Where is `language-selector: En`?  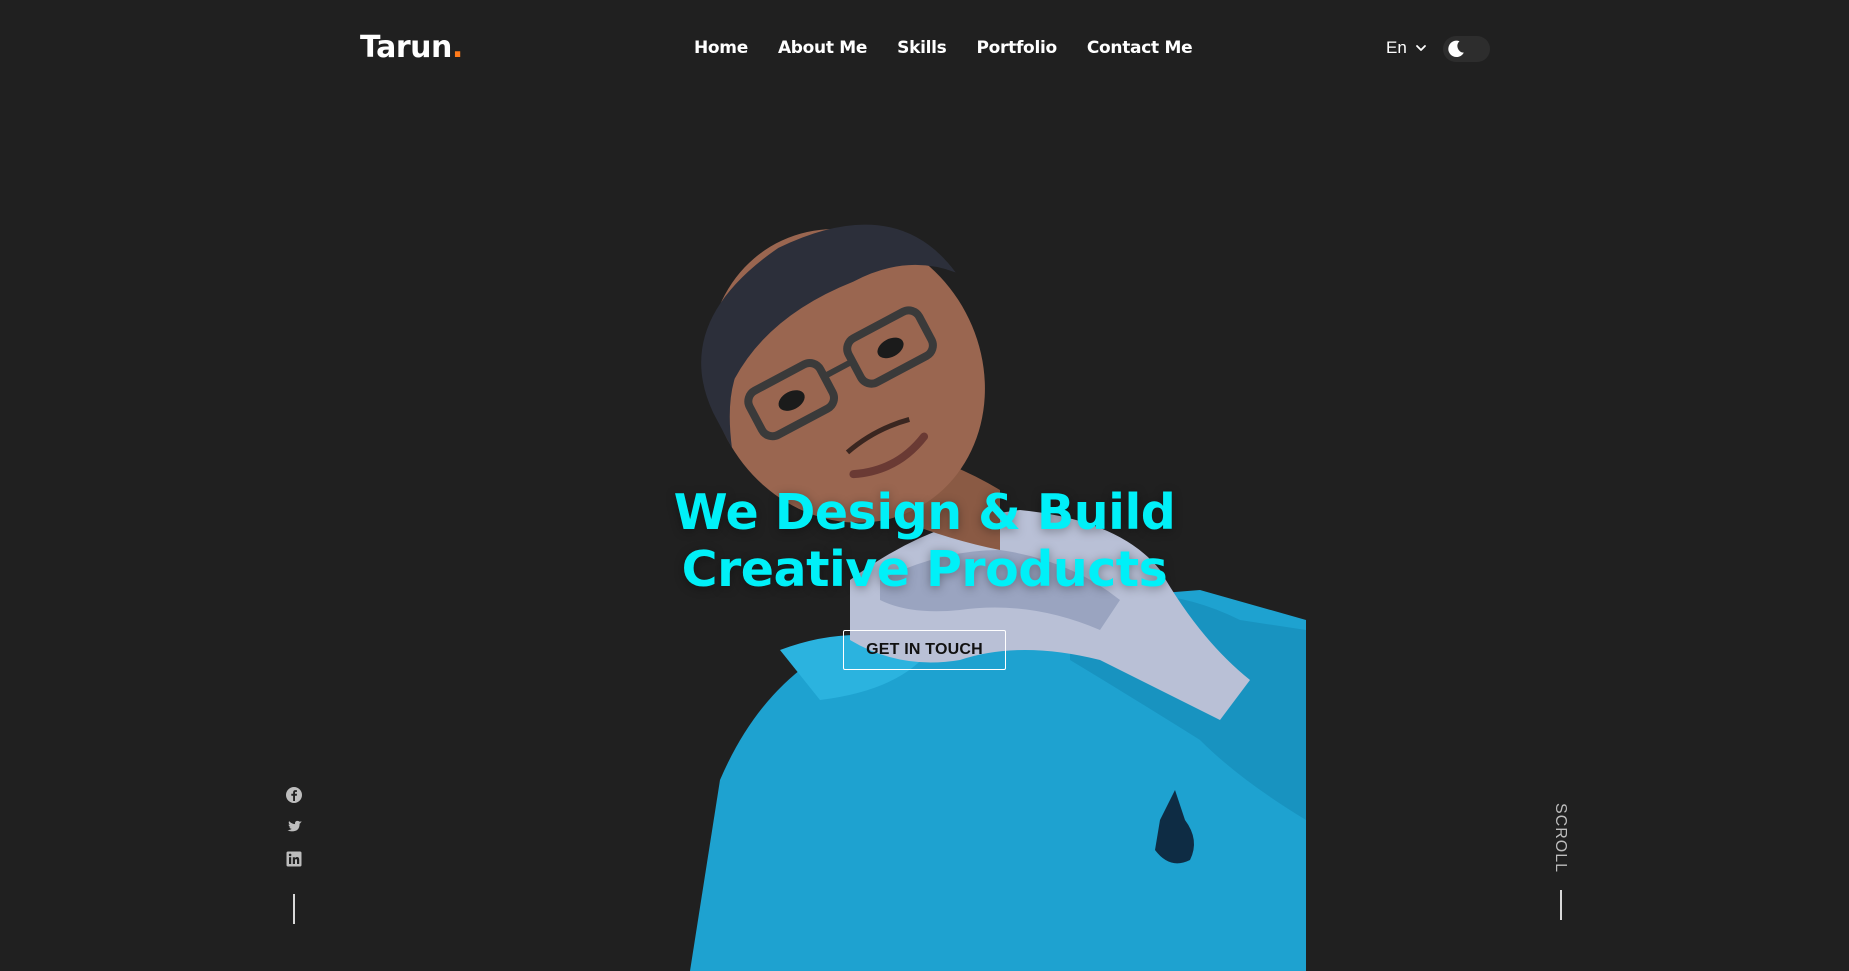 language-selector: En is located at coordinates (1406, 48).